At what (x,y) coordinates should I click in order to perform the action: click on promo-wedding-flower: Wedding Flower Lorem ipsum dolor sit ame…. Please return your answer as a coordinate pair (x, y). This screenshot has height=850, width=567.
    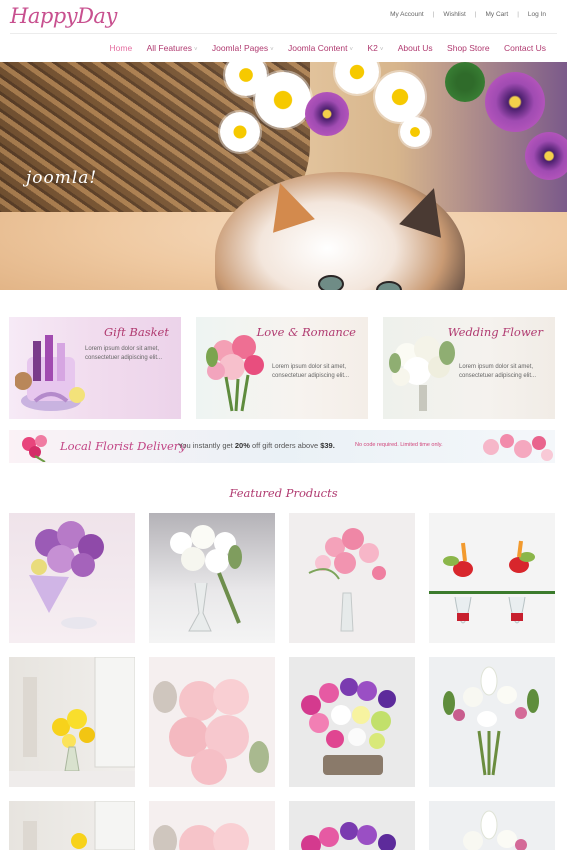
    Looking at the image, I should click on (469, 368).